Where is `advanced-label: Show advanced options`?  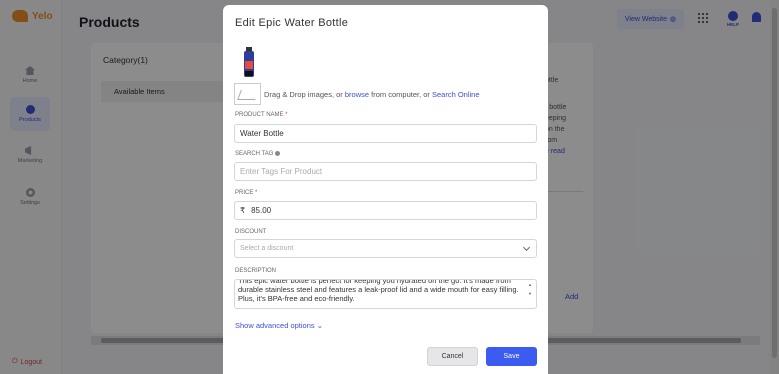
advanced-label: Show advanced options is located at coordinates (275, 325).